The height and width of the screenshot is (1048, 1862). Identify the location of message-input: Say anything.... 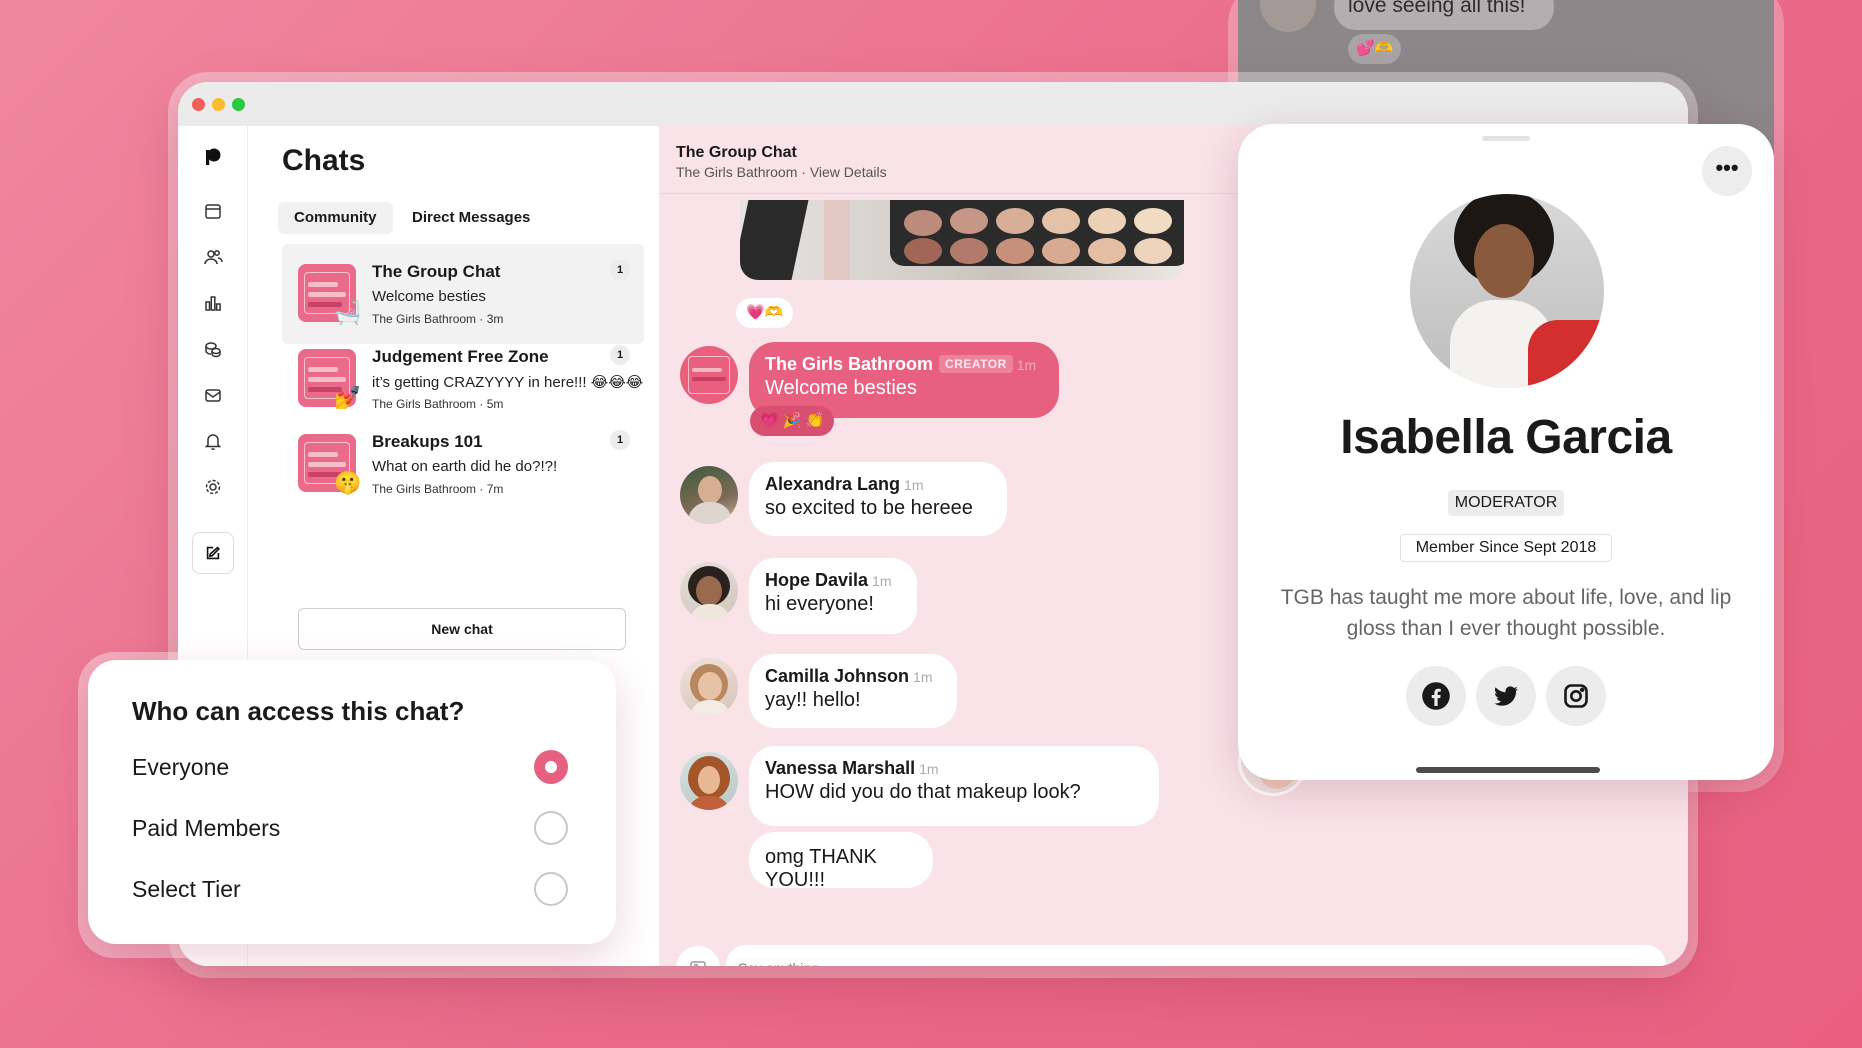
(1196, 955).